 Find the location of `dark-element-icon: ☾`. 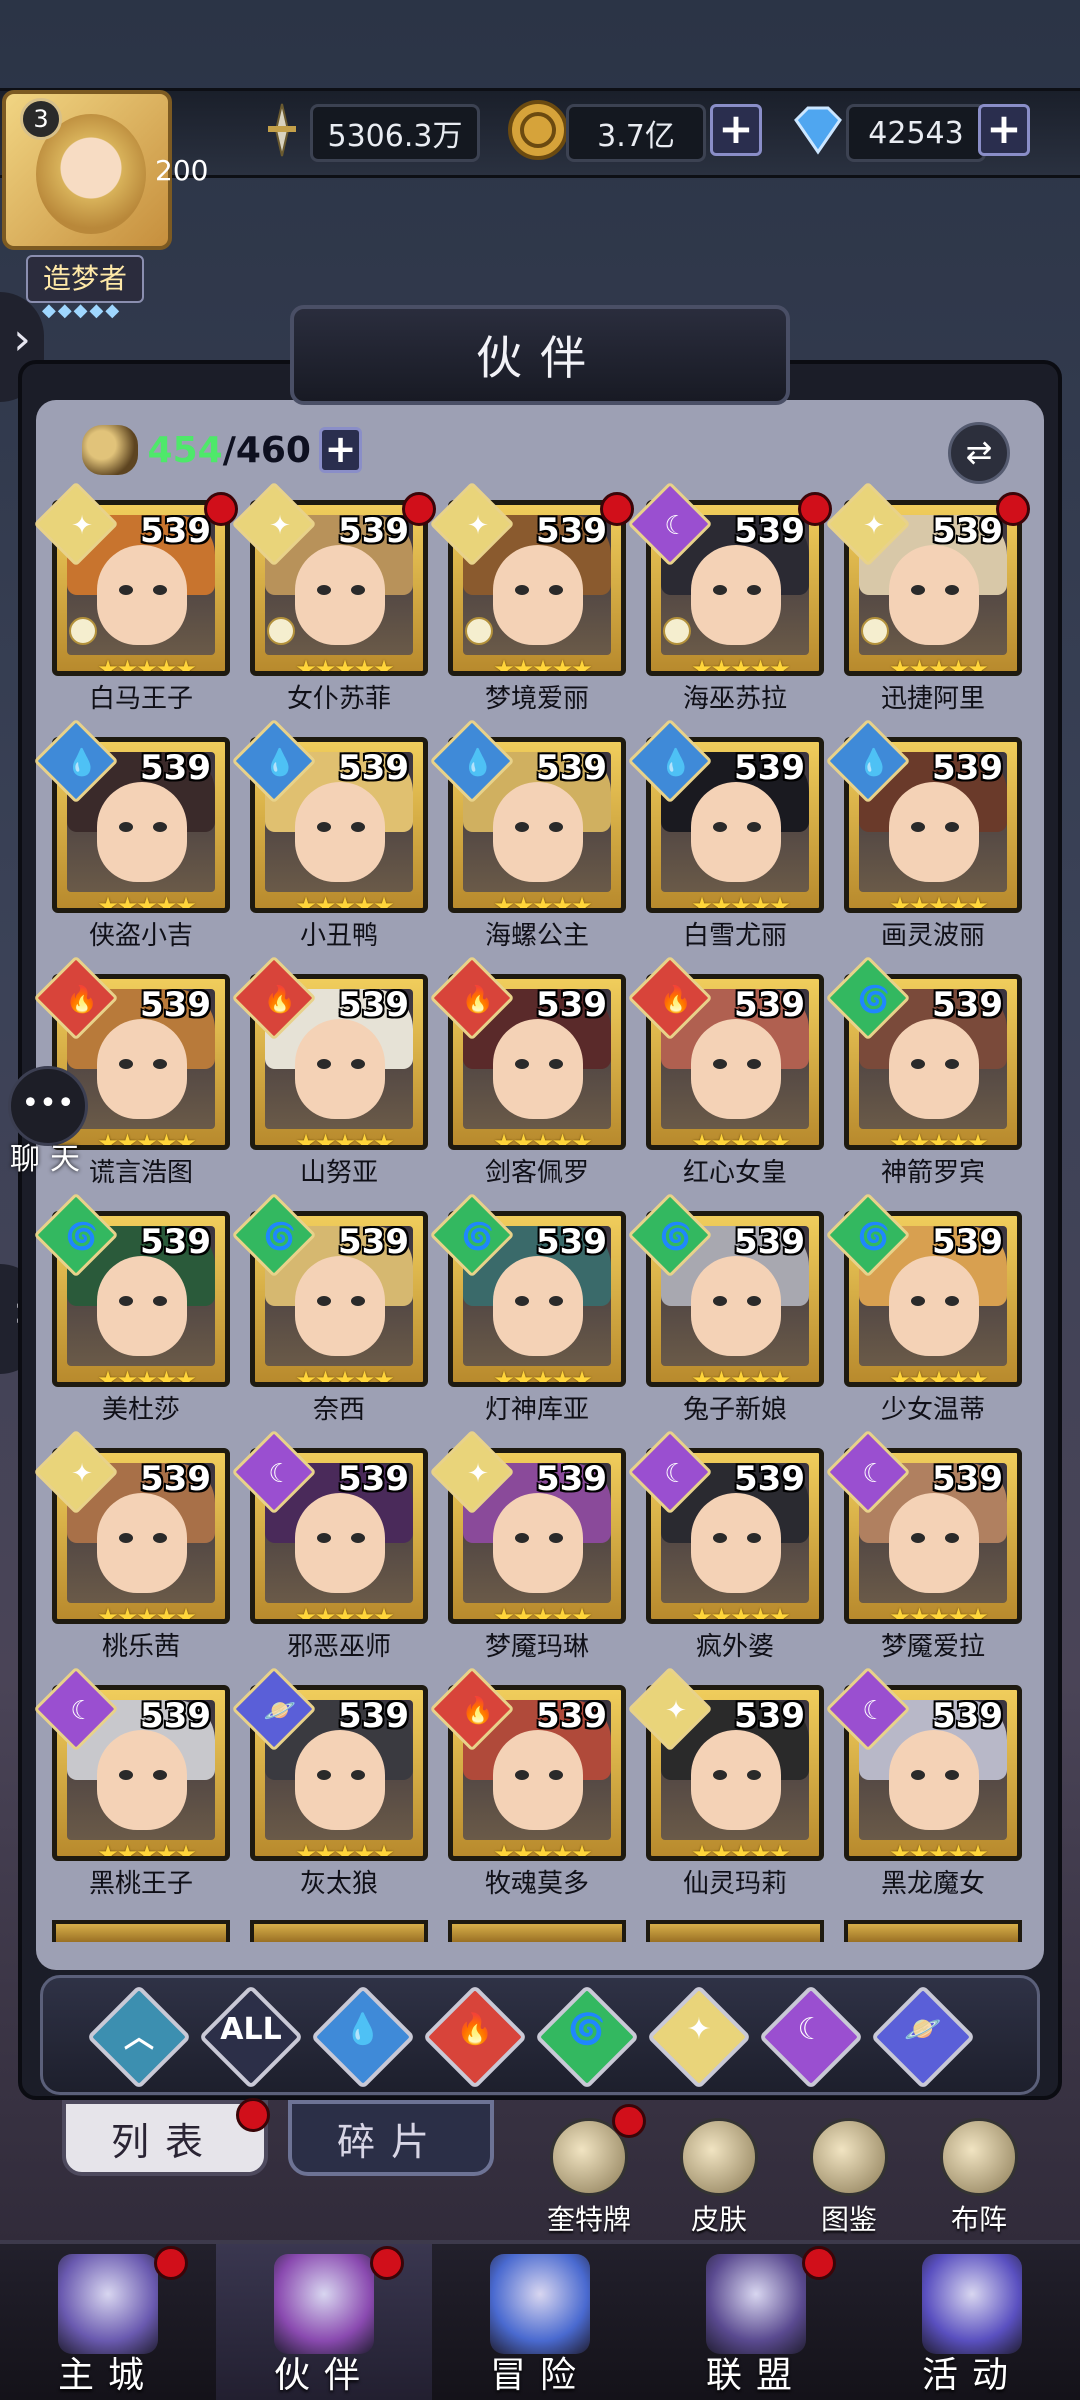

dark-element-icon: ☾ is located at coordinates (874, 1711).